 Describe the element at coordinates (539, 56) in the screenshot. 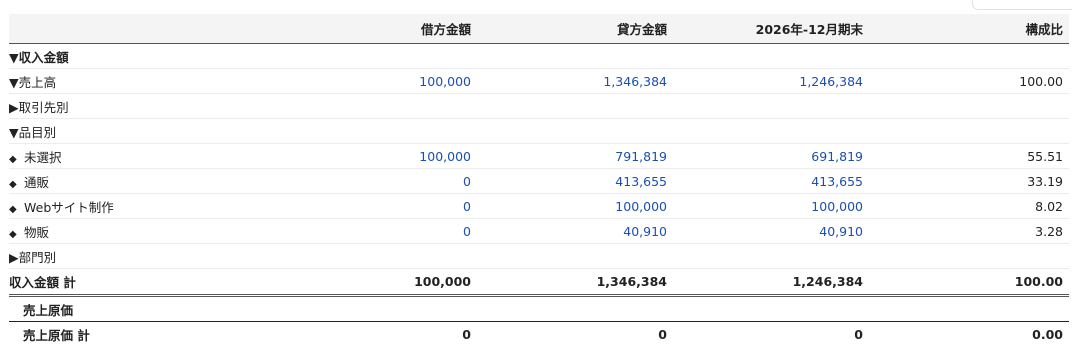

I see `income-section-row: ▼収入金額` at that location.